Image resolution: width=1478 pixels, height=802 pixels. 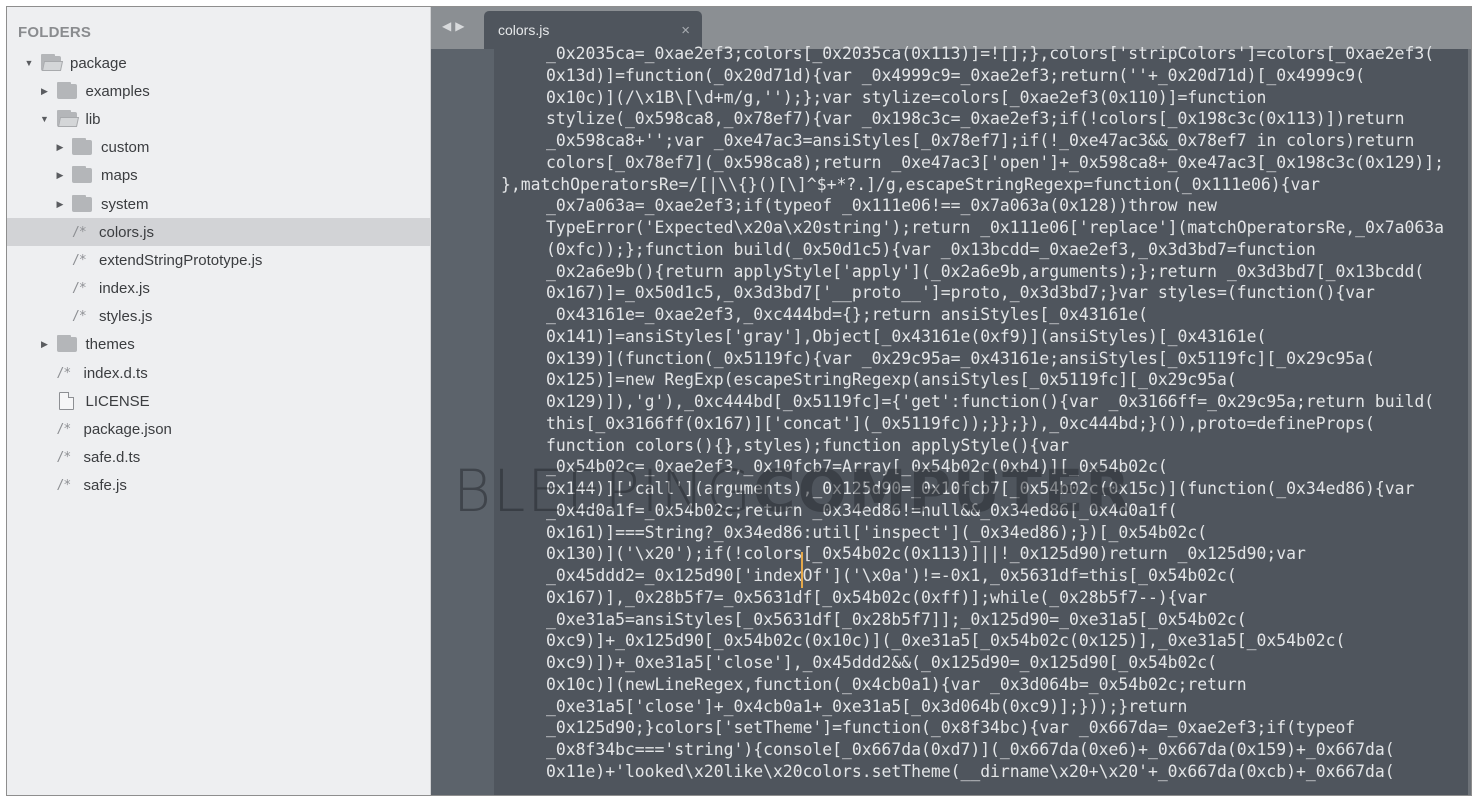 What do you see at coordinates (218, 429) in the screenshot?
I see `sidebar-item-package-json: /* package.json` at bounding box center [218, 429].